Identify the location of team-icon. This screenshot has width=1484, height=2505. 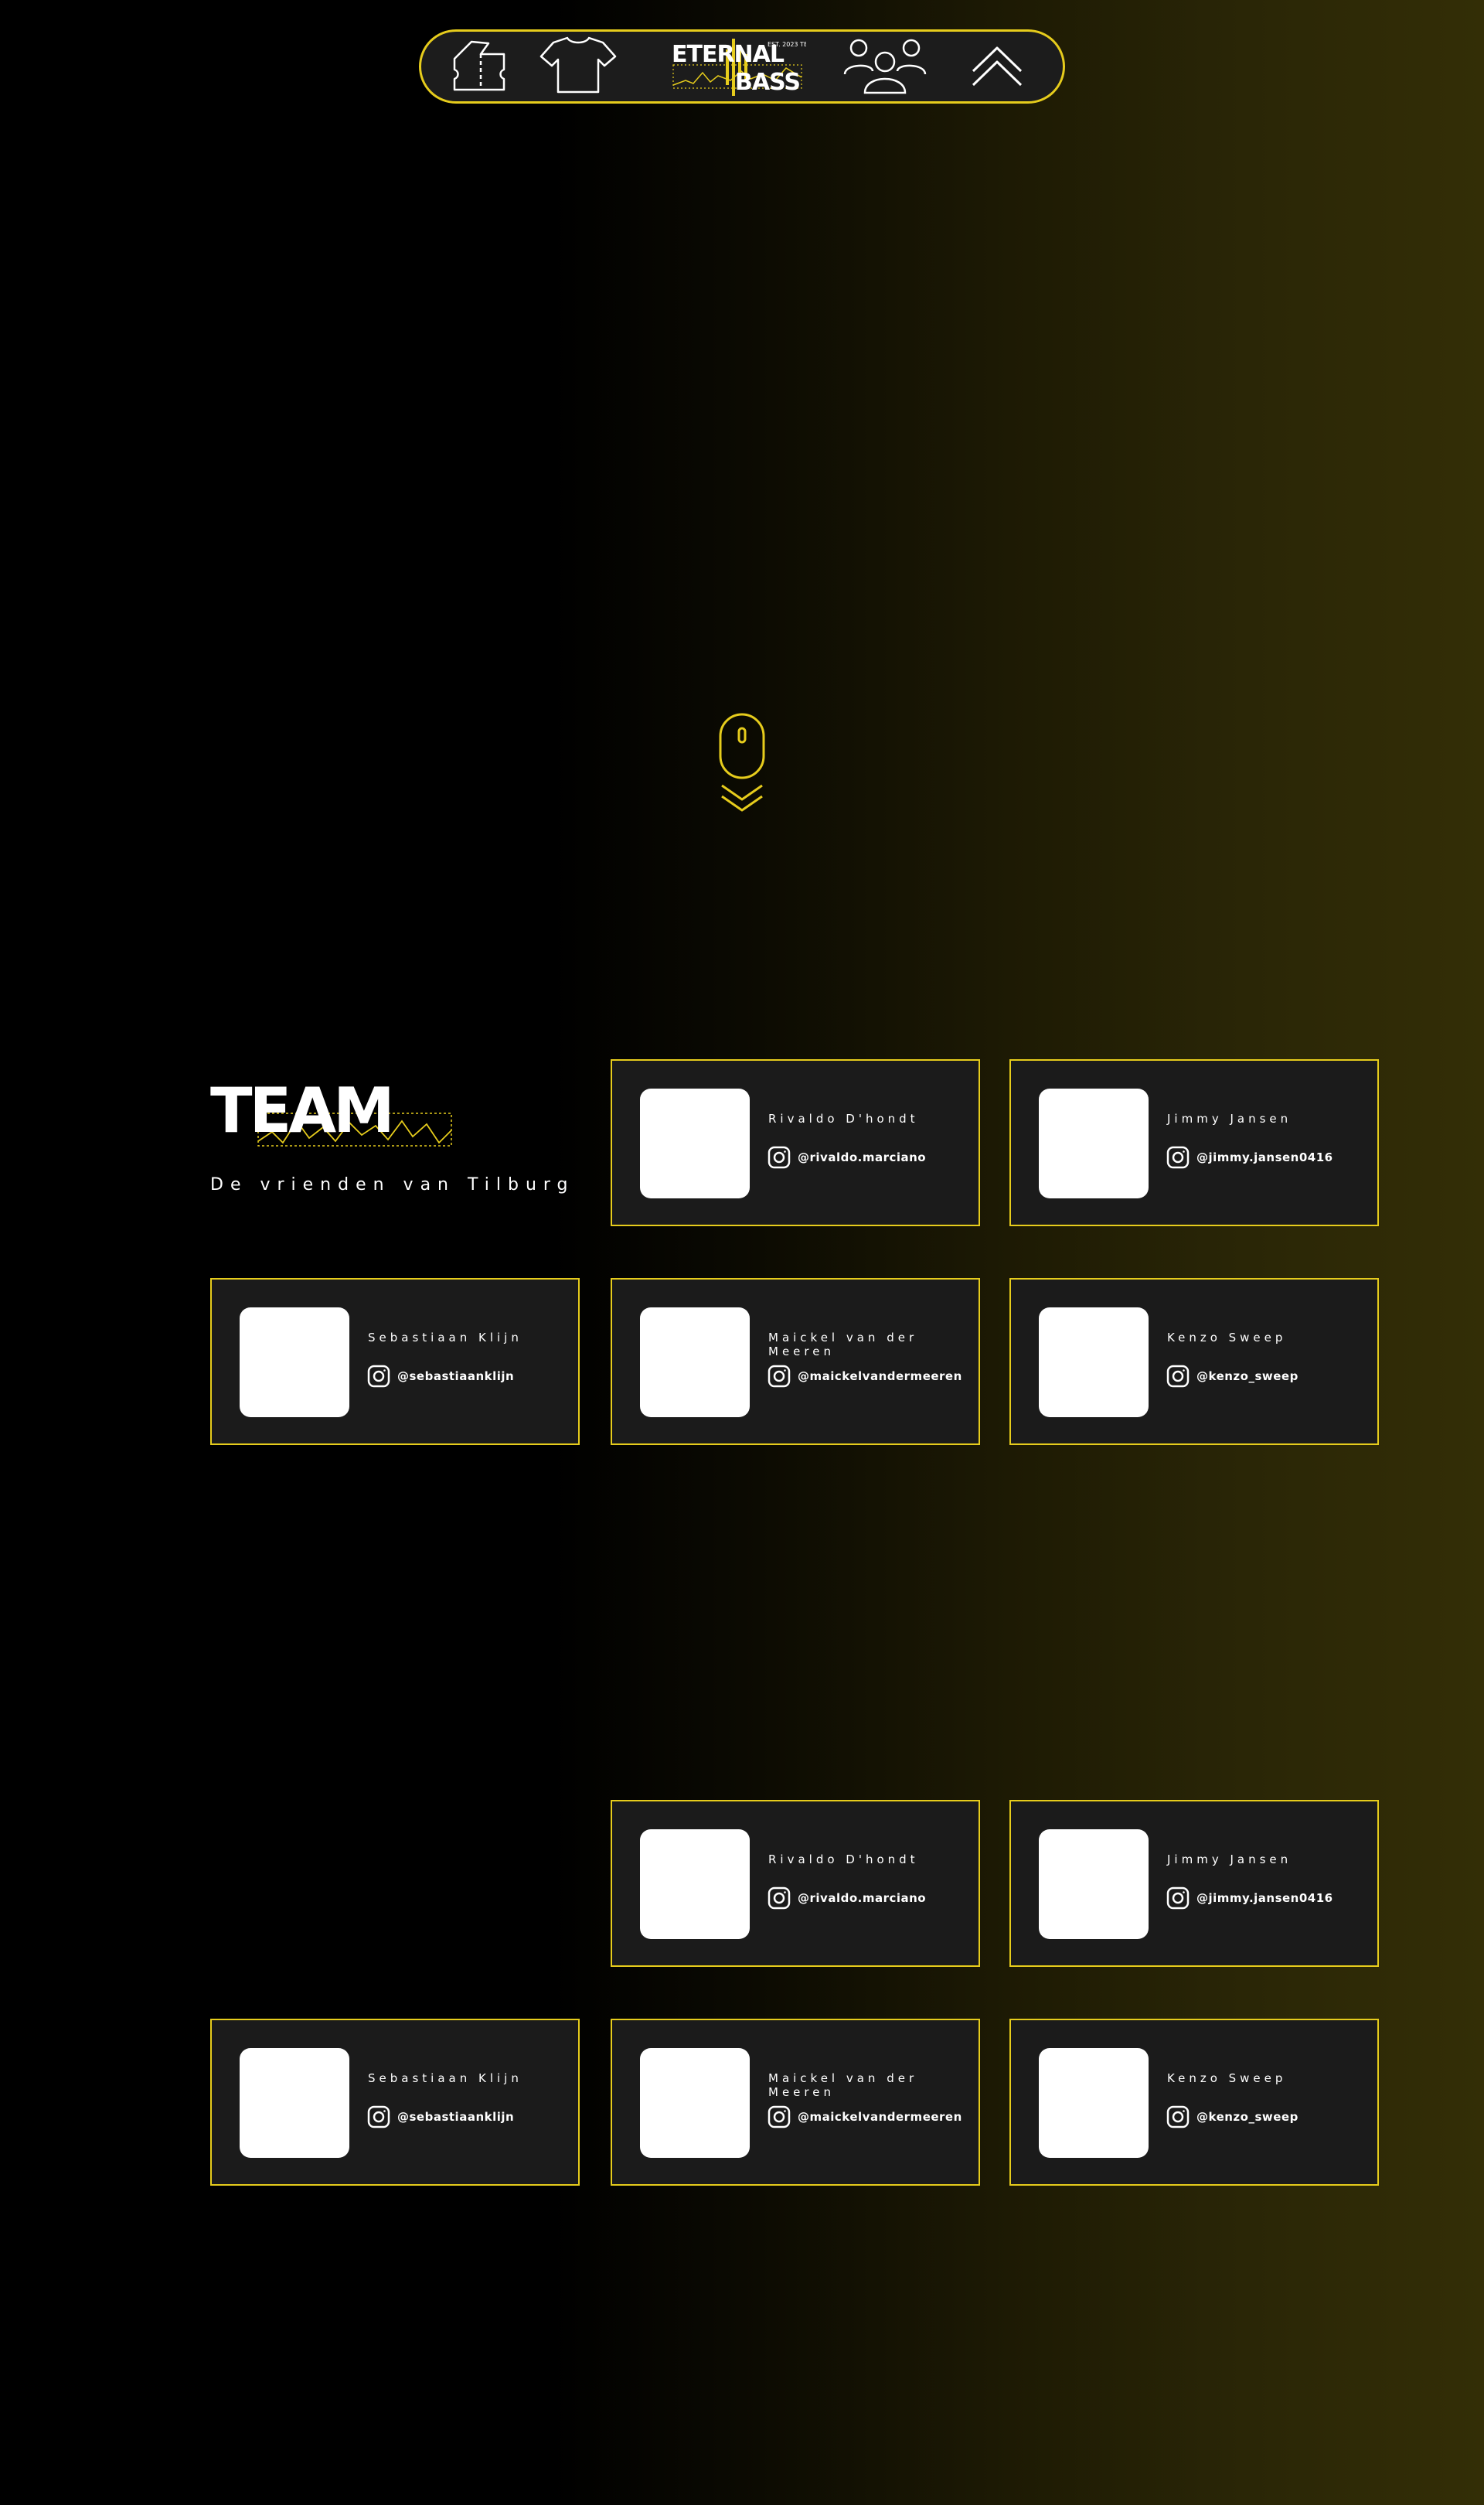
(885, 67).